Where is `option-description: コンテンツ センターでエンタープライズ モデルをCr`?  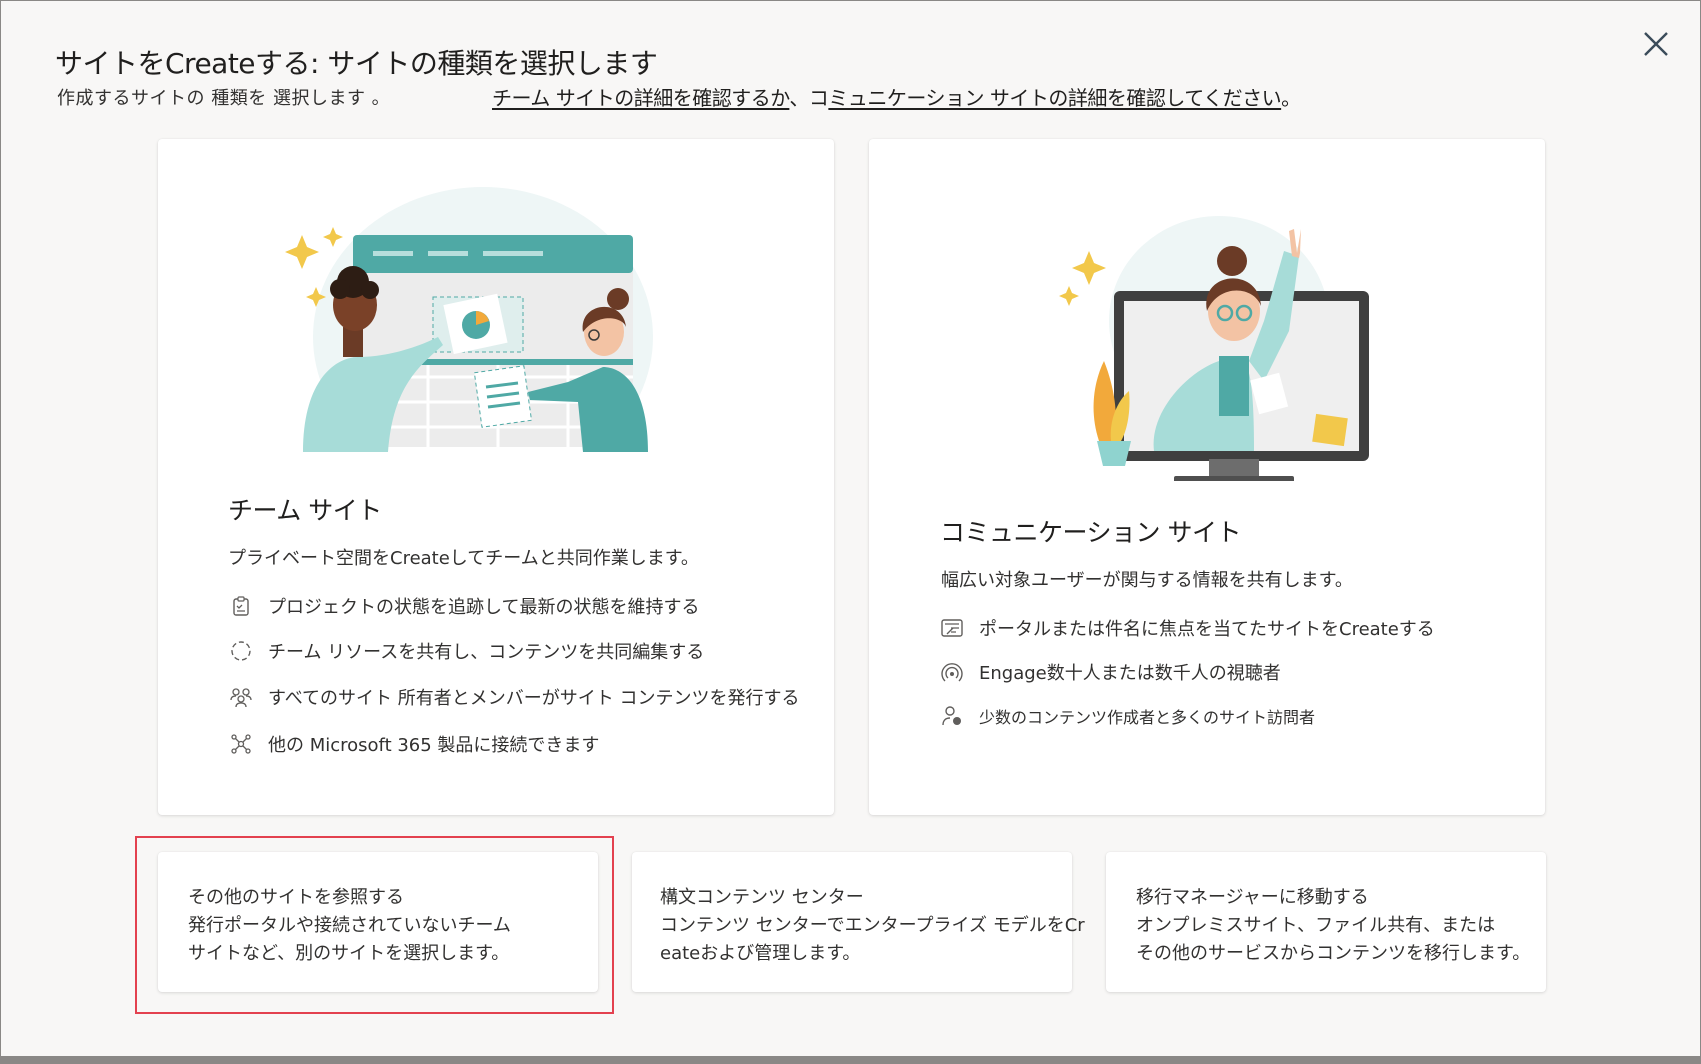
option-description: コンテンツ センターでエンタープライズ モデルをCr is located at coordinates (872, 925).